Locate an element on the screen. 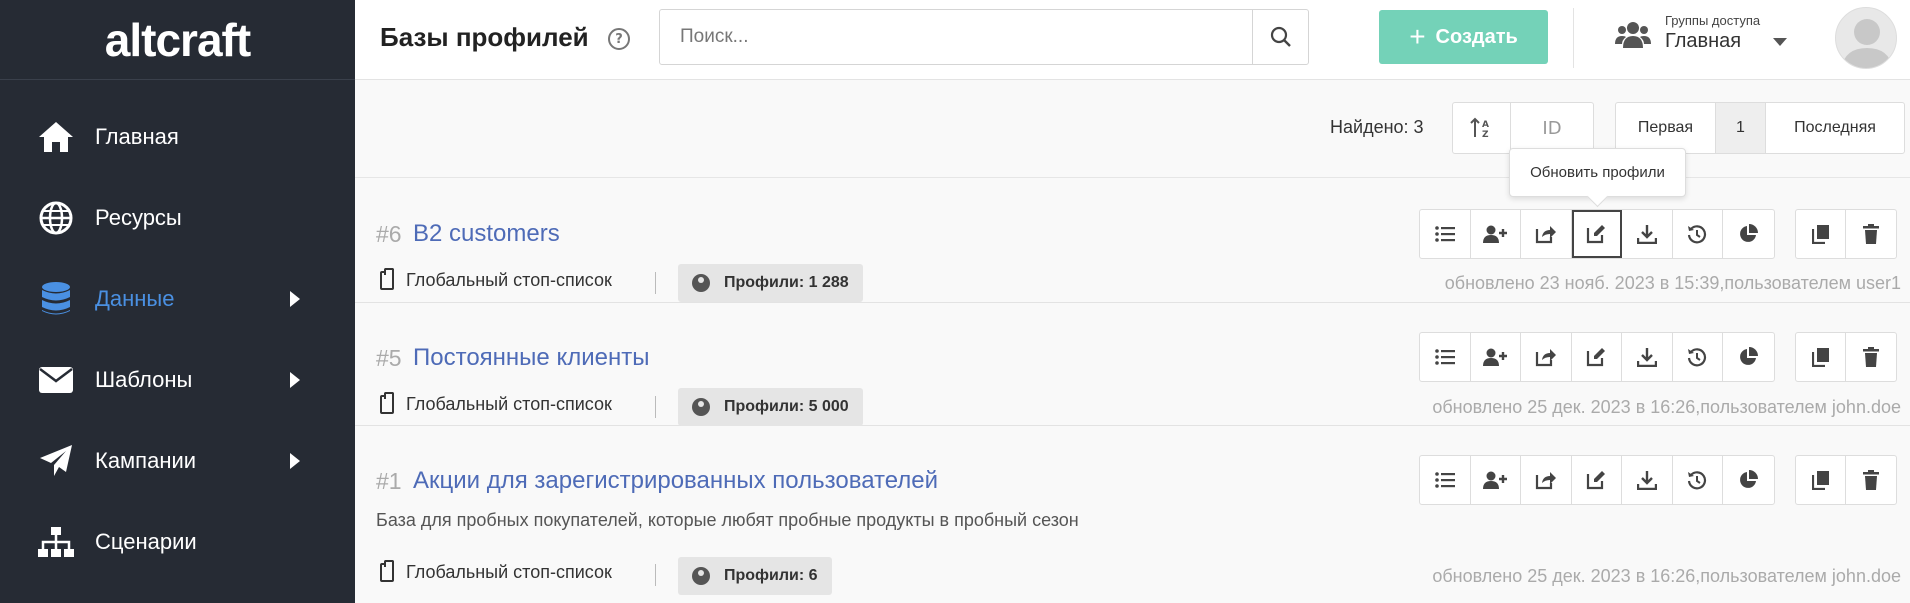  sidebar-item-label: Ресурсы is located at coordinates (138, 217).